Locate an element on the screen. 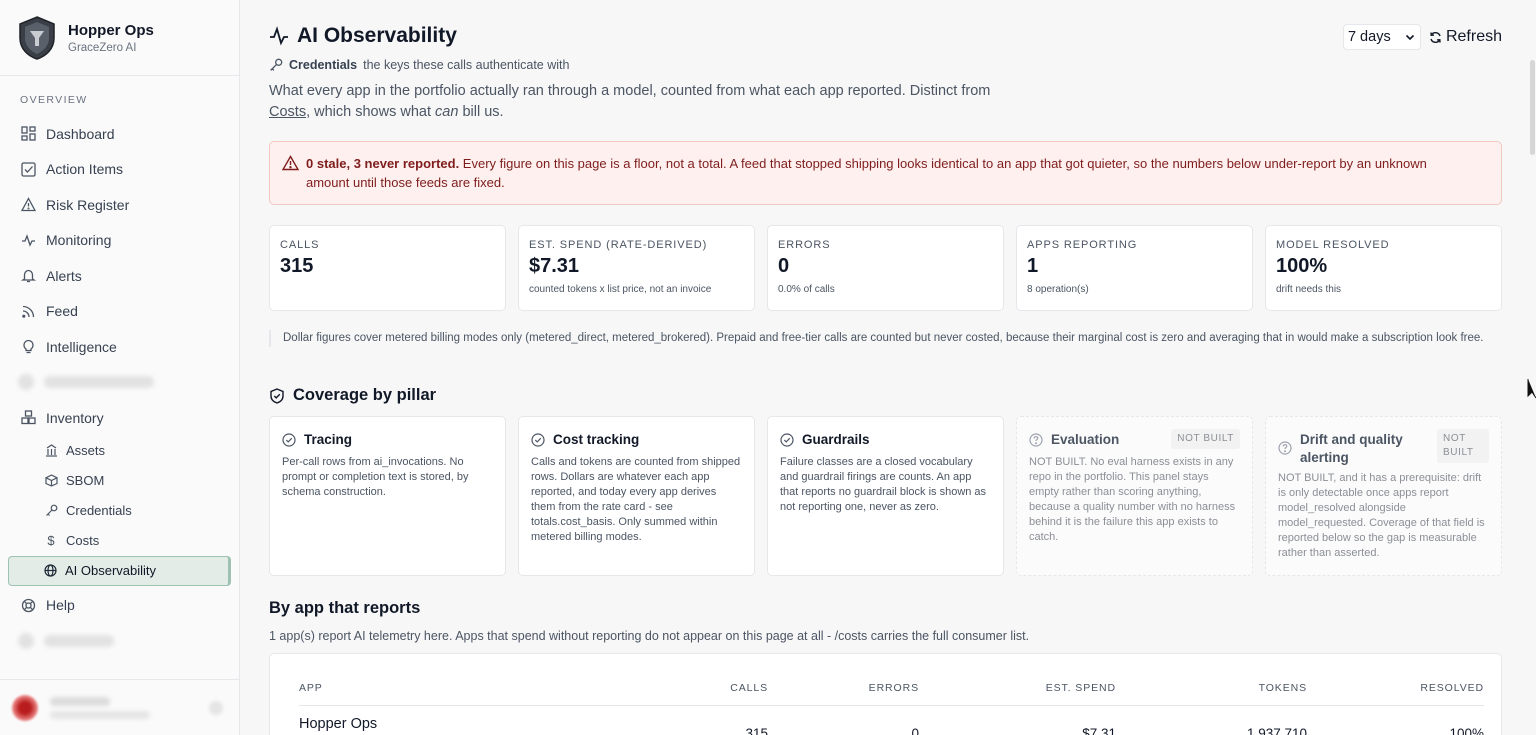 This screenshot has height=735, width=1536. stat-label: CALLS is located at coordinates (300, 245).